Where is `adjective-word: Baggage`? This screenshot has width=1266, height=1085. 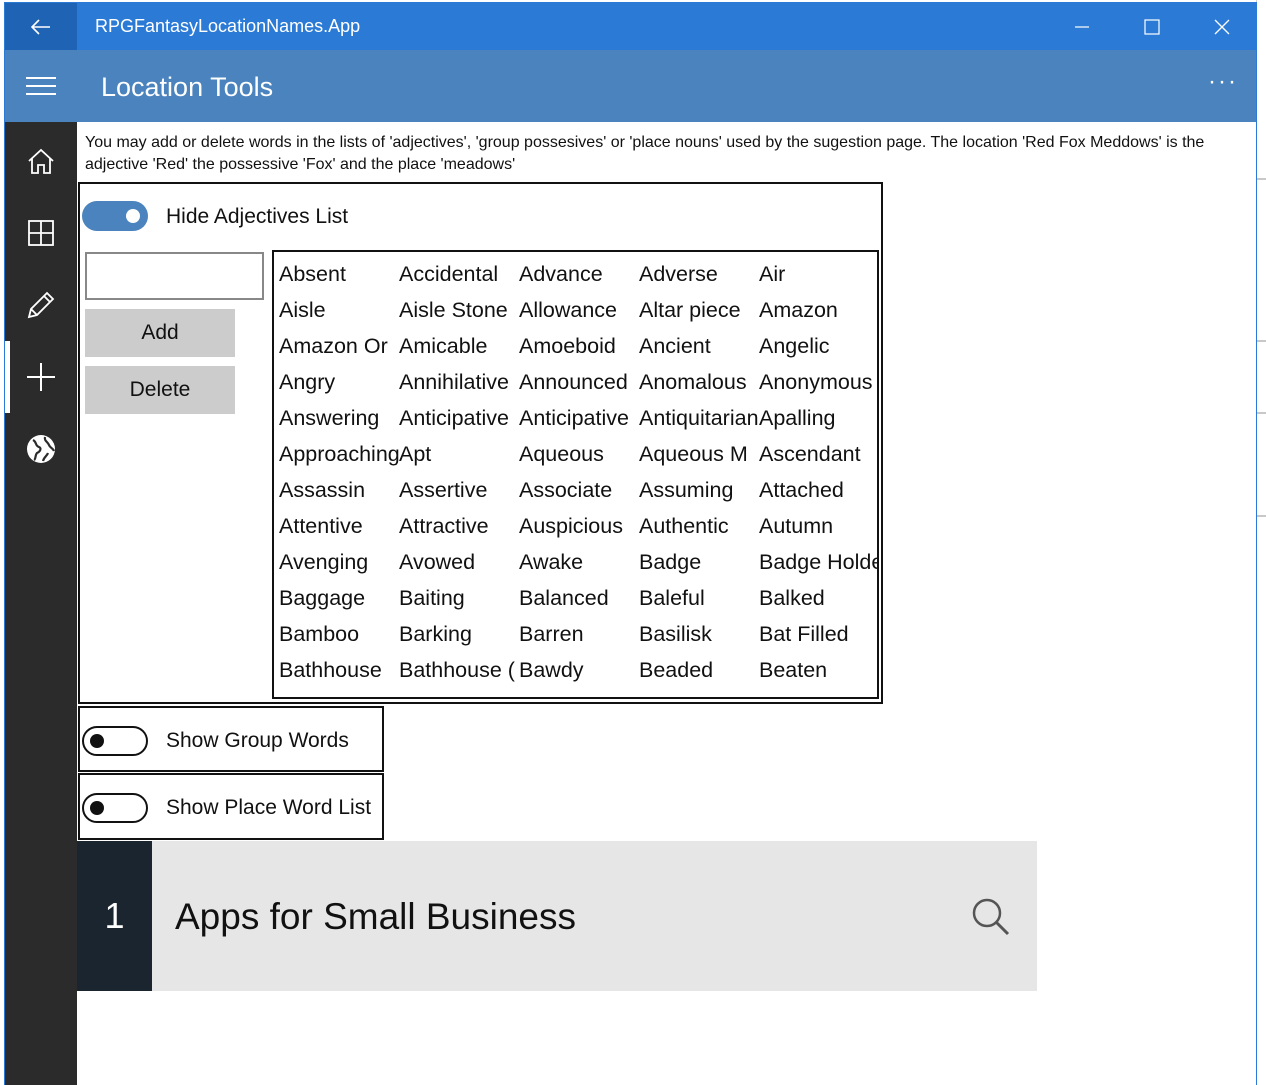
adjective-word: Baggage is located at coordinates (339, 598).